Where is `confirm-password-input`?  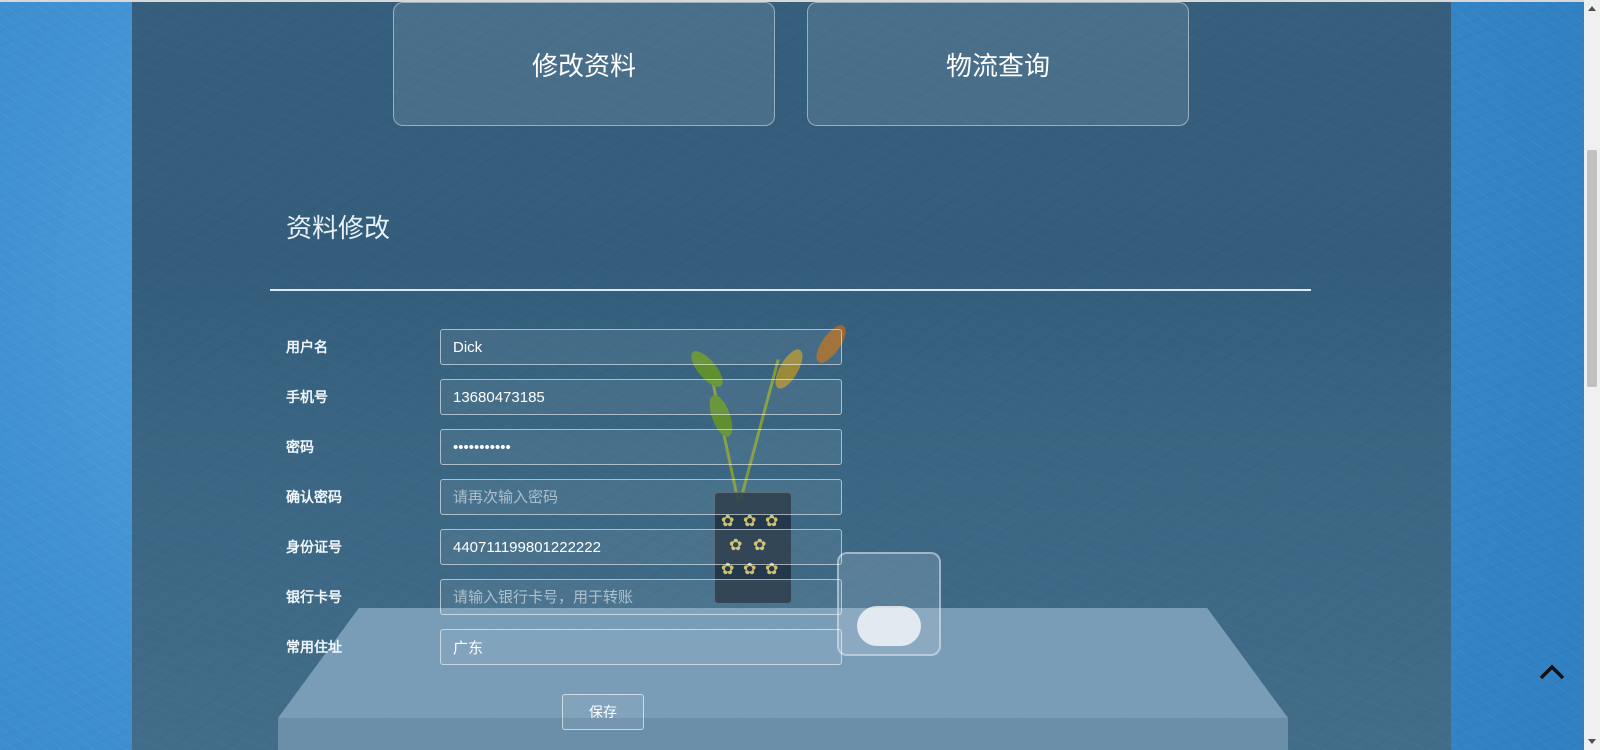 confirm-password-input is located at coordinates (641, 497).